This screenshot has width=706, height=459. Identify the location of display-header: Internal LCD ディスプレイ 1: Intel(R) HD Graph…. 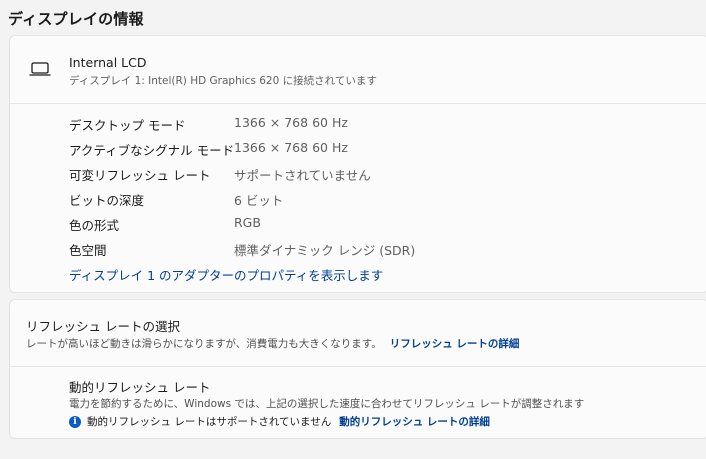
(358, 70).